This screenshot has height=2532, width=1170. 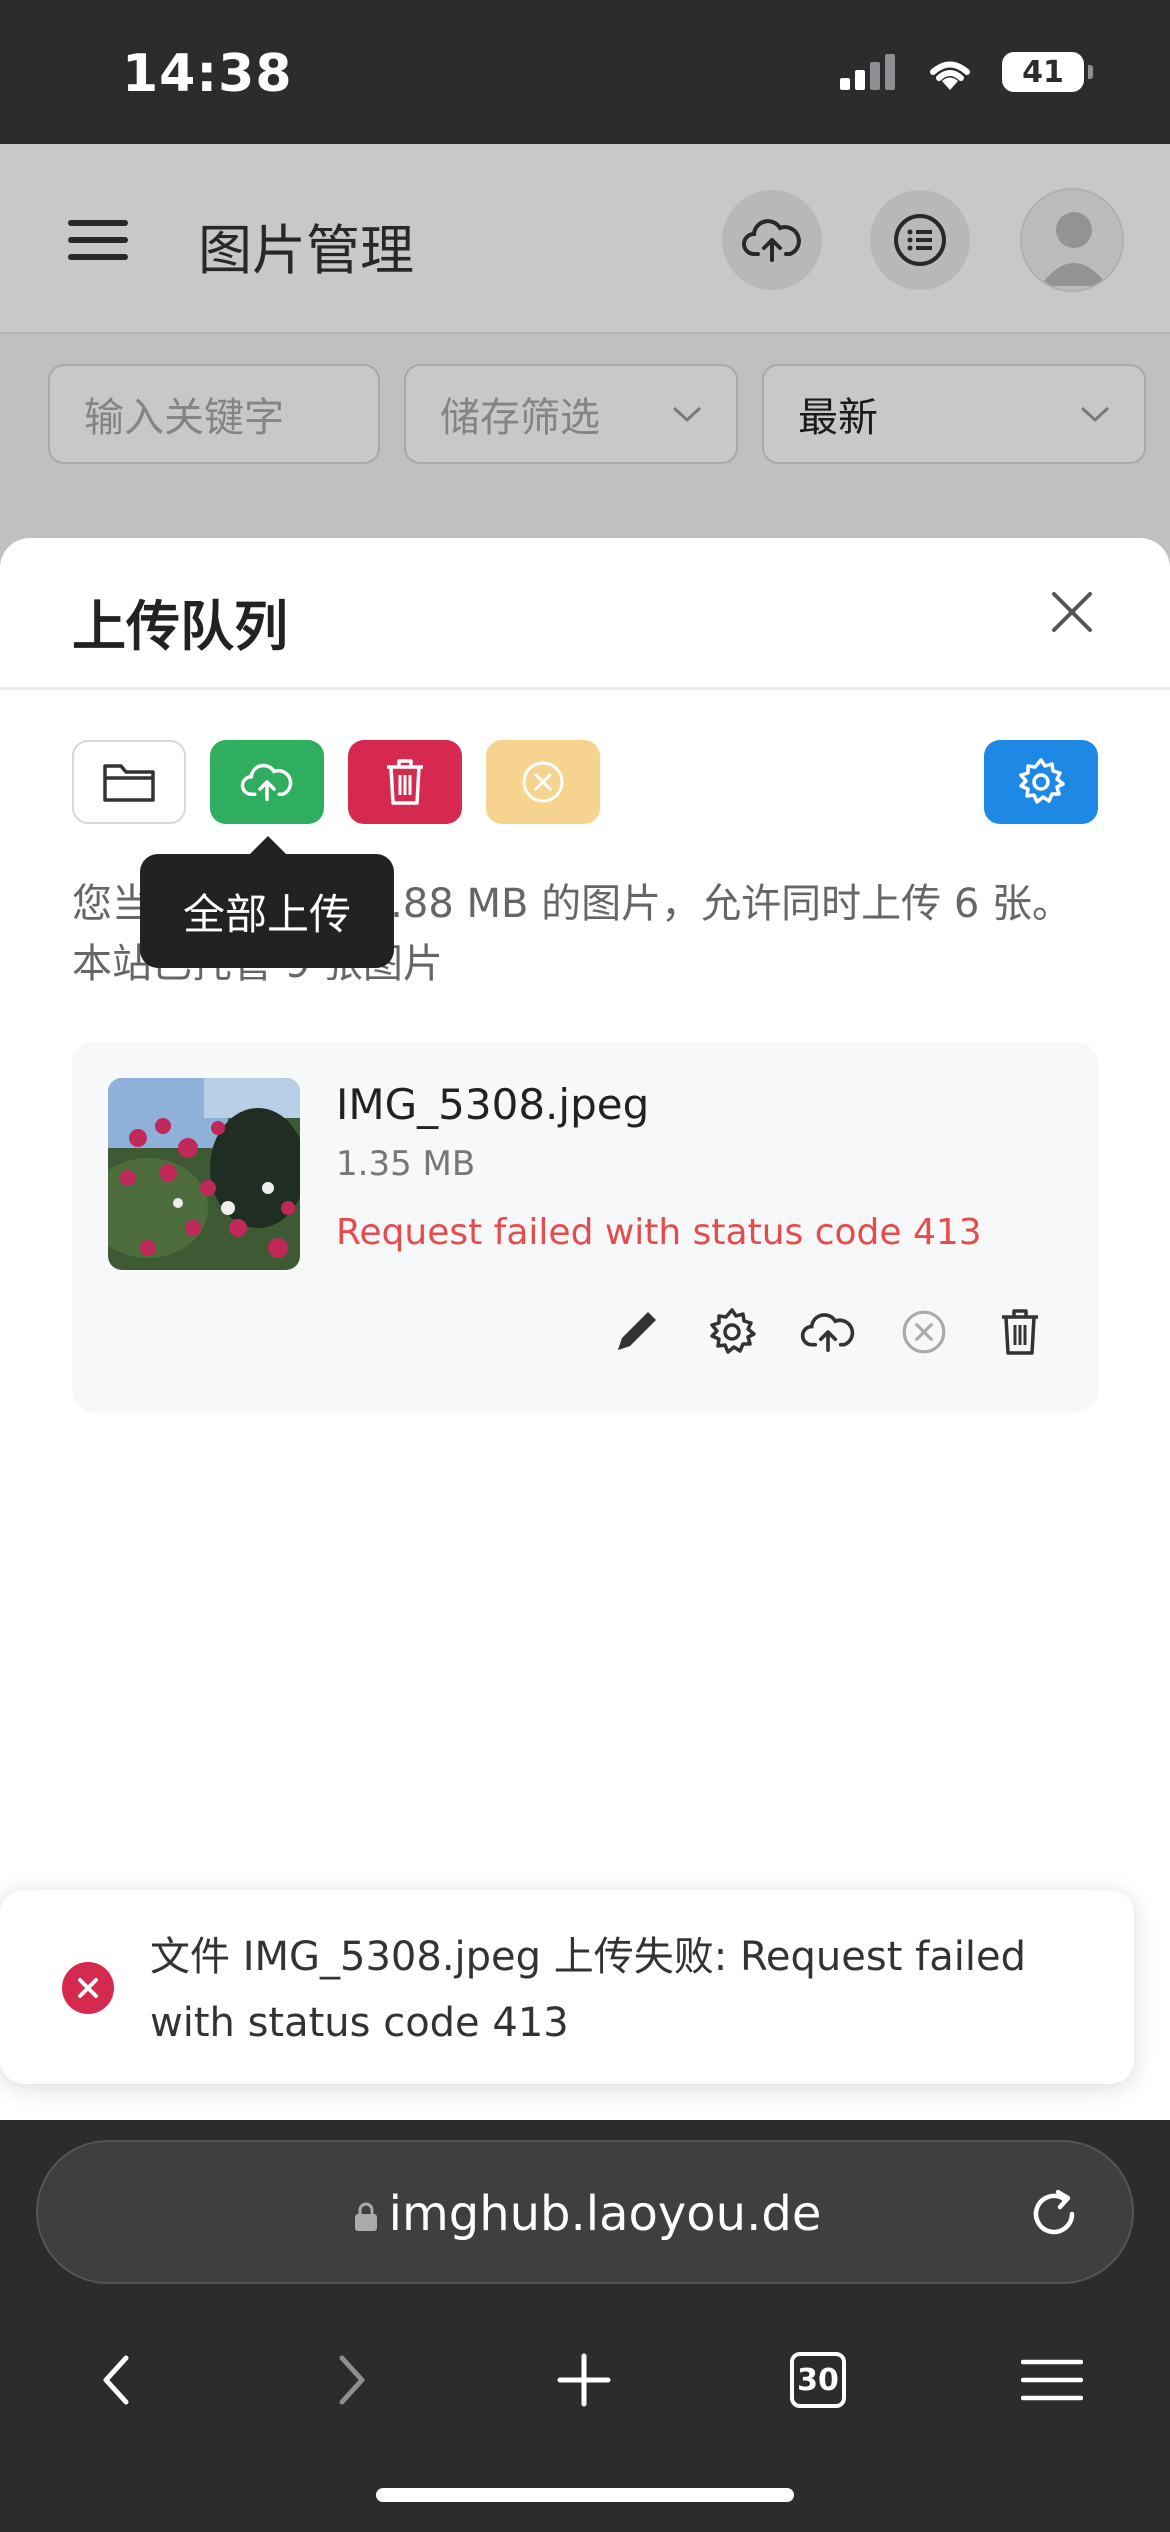 I want to click on battery-level: 41, so click(x=1043, y=72).